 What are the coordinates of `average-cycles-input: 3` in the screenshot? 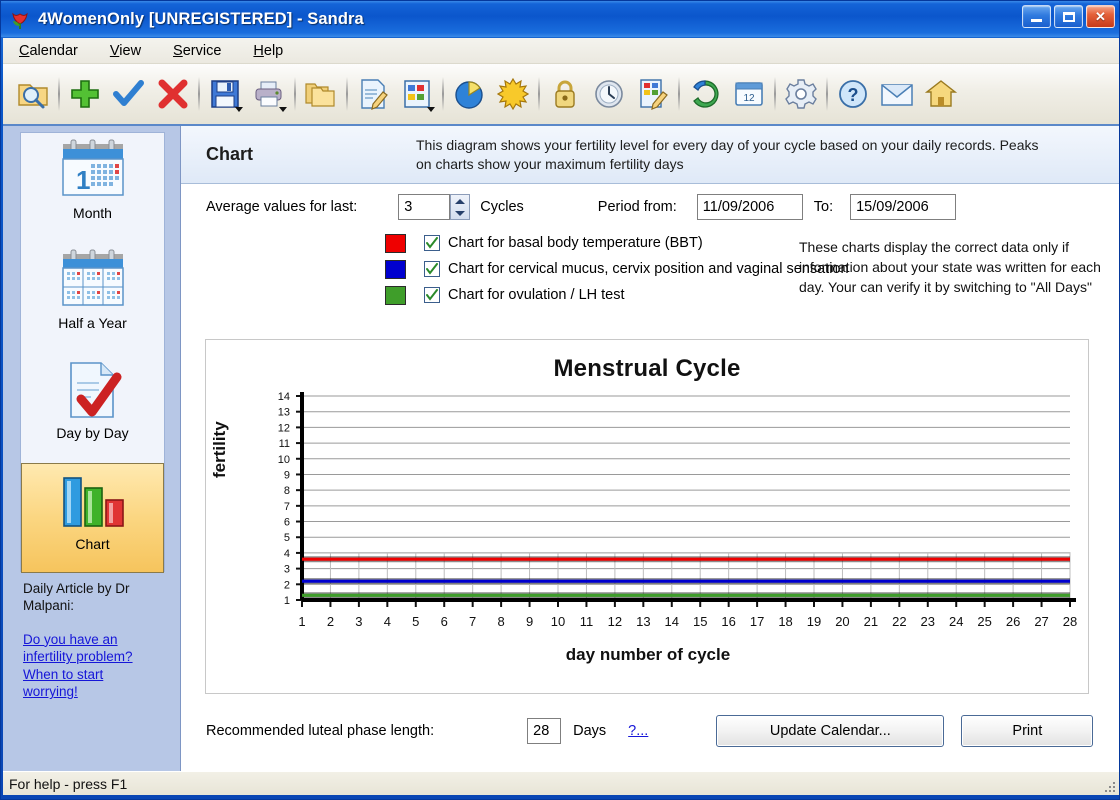 It's located at (424, 207).